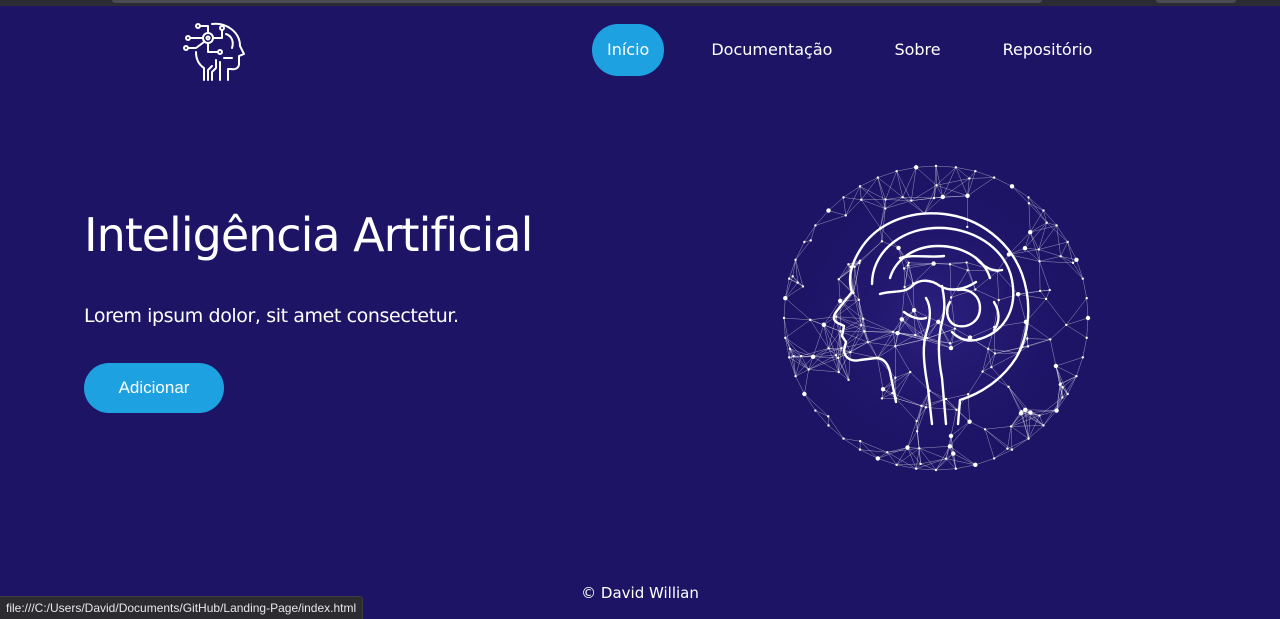 The height and width of the screenshot is (619, 1280). I want to click on nav-item-repositorio: Repositório, so click(1048, 50).